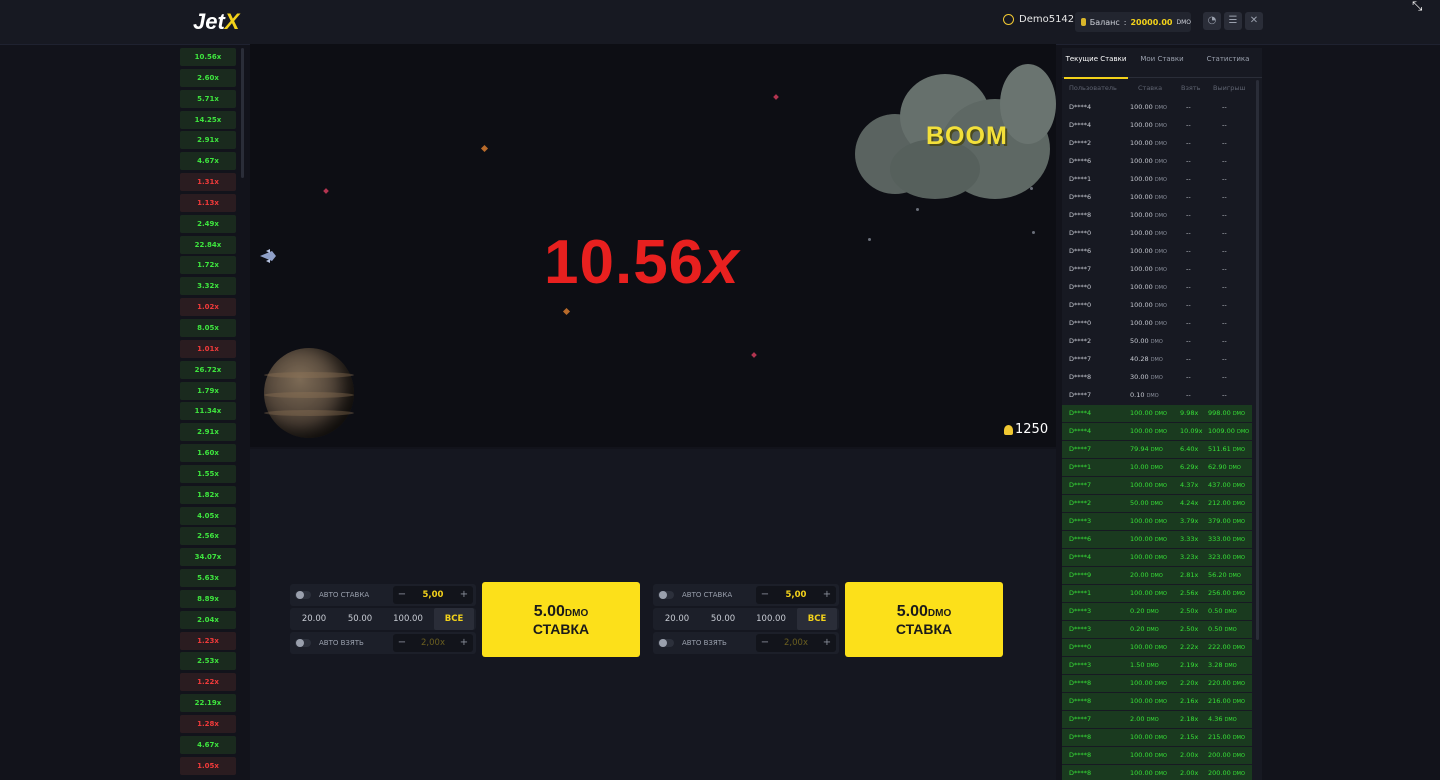  Describe the element at coordinates (208, 703) in the screenshot. I see `history-item: 22.19x` at that location.